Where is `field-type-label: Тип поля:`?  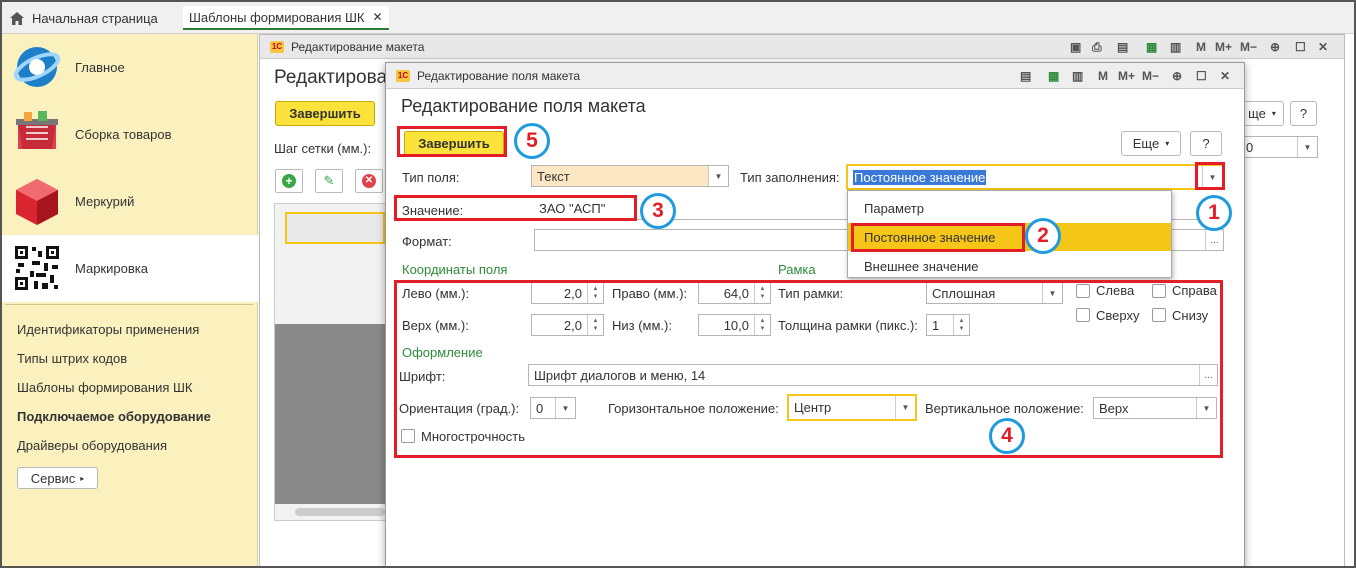 field-type-label: Тип поля: is located at coordinates (431, 177).